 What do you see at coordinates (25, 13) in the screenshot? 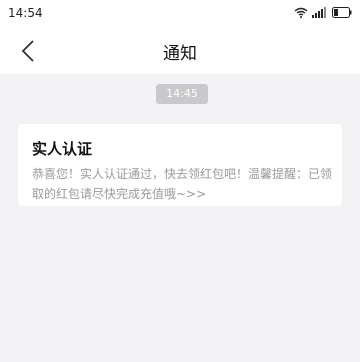
I see `status-time: 14:54` at bounding box center [25, 13].